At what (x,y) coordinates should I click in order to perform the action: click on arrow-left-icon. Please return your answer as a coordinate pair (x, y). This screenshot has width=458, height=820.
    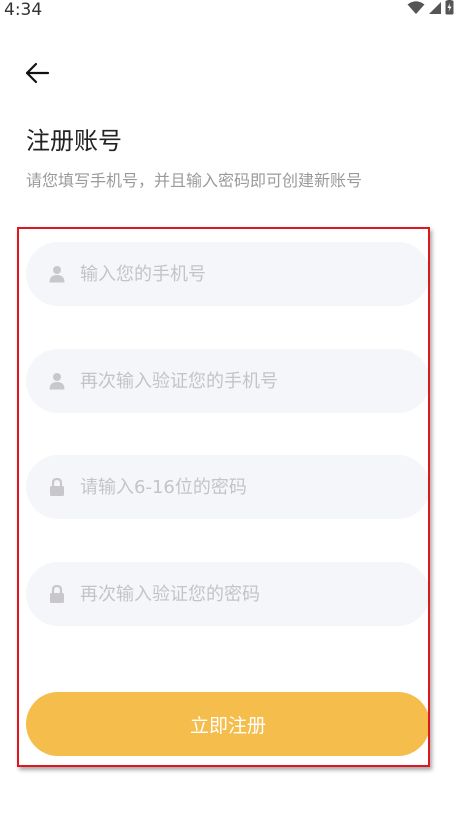
    Looking at the image, I should click on (37, 75).